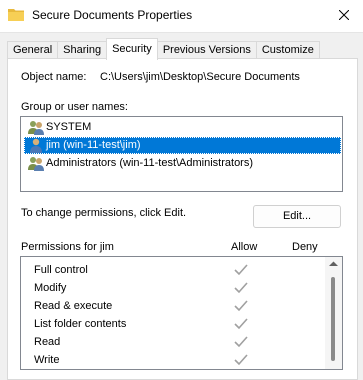 This screenshot has width=363, height=380. Describe the element at coordinates (200, 77) in the screenshot. I see `object-name-value: C:\Users\jim\Desktop\Secure Documents` at that location.